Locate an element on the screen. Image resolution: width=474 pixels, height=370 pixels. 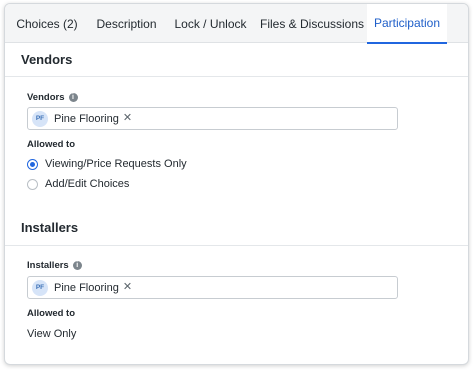
vendors-allowed-label: Allowed to is located at coordinates (51, 144).